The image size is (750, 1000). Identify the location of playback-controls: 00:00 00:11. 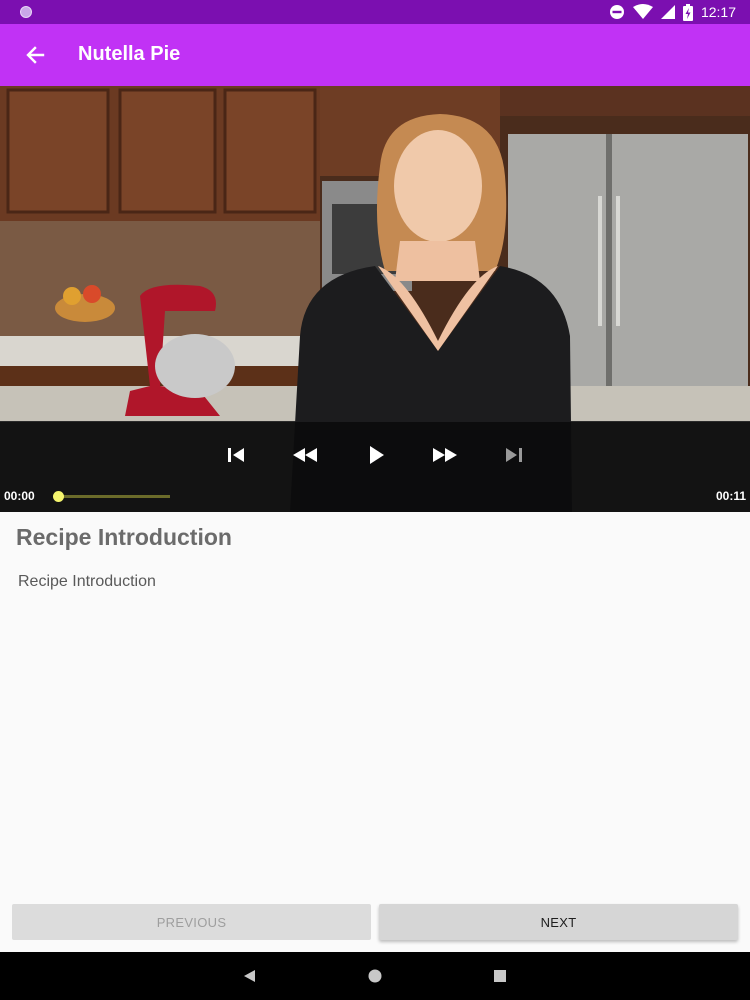
(375, 467).